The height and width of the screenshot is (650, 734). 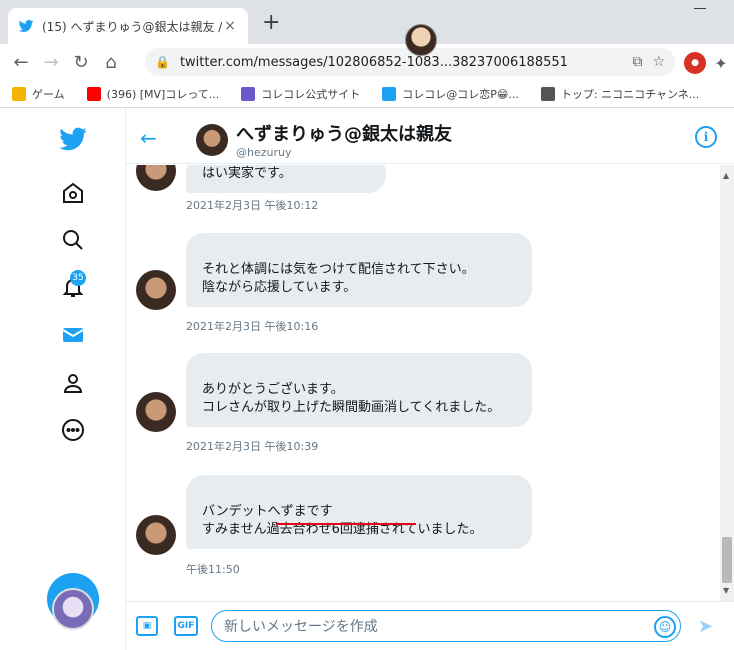 What do you see at coordinates (248, 93) in the screenshot?
I see `site-icon` at bounding box center [248, 93].